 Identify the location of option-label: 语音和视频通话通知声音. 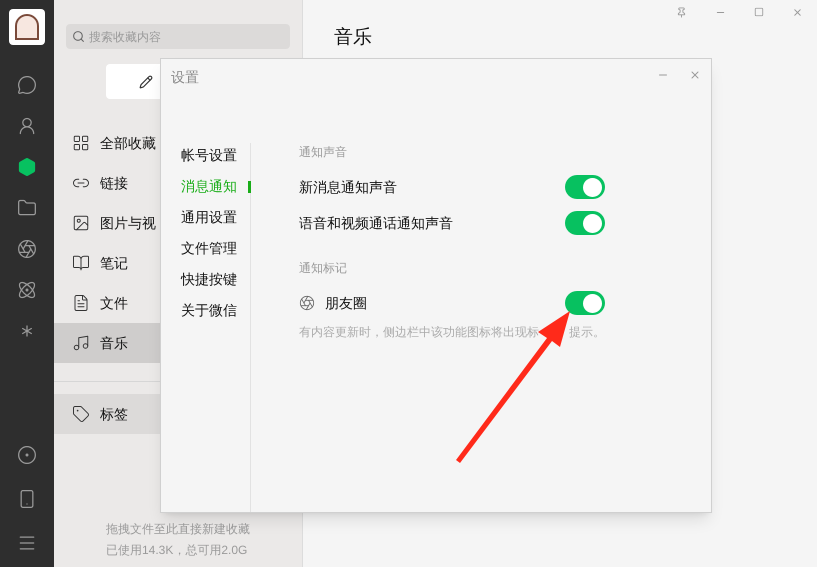
(376, 223).